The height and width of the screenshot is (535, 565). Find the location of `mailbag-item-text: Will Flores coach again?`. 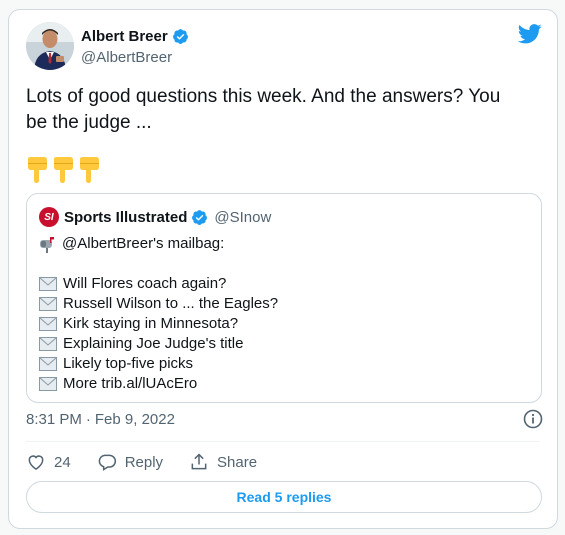

mailbag-item-text: Will Flores coach again? is located at coordinates (145, 283).